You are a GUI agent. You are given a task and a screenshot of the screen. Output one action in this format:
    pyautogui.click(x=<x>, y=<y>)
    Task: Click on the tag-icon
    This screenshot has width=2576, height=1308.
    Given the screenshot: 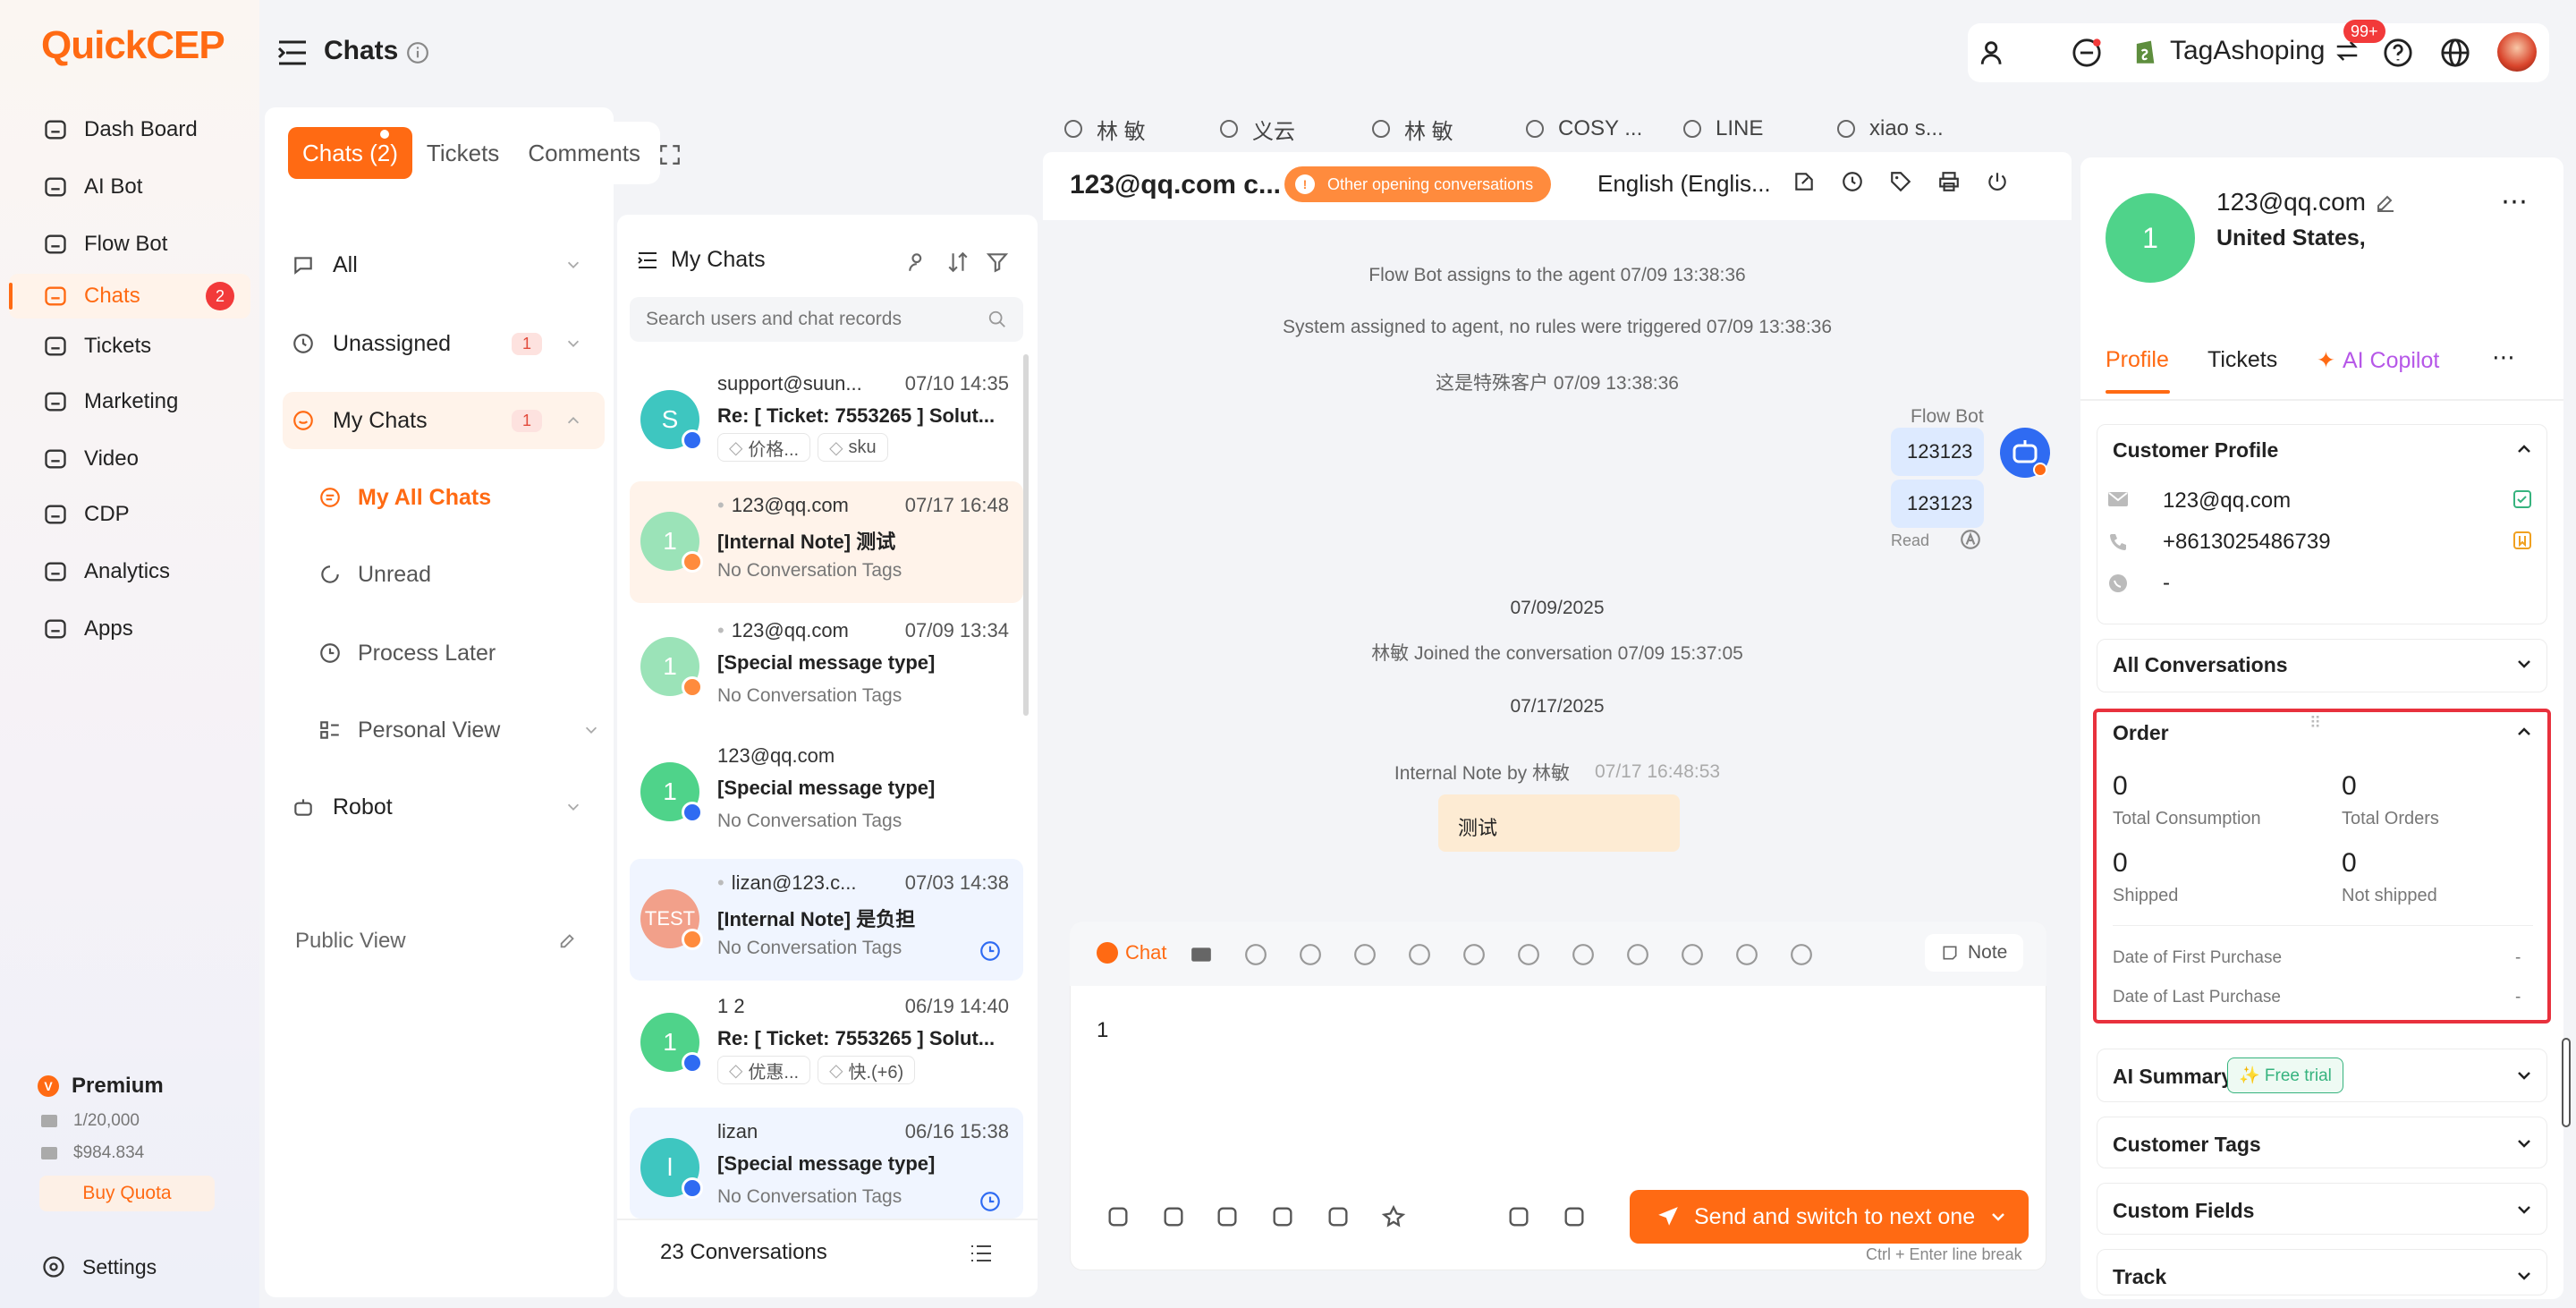 What is the action you would take?
    pyautogui.click(x=1900, y=181)
    